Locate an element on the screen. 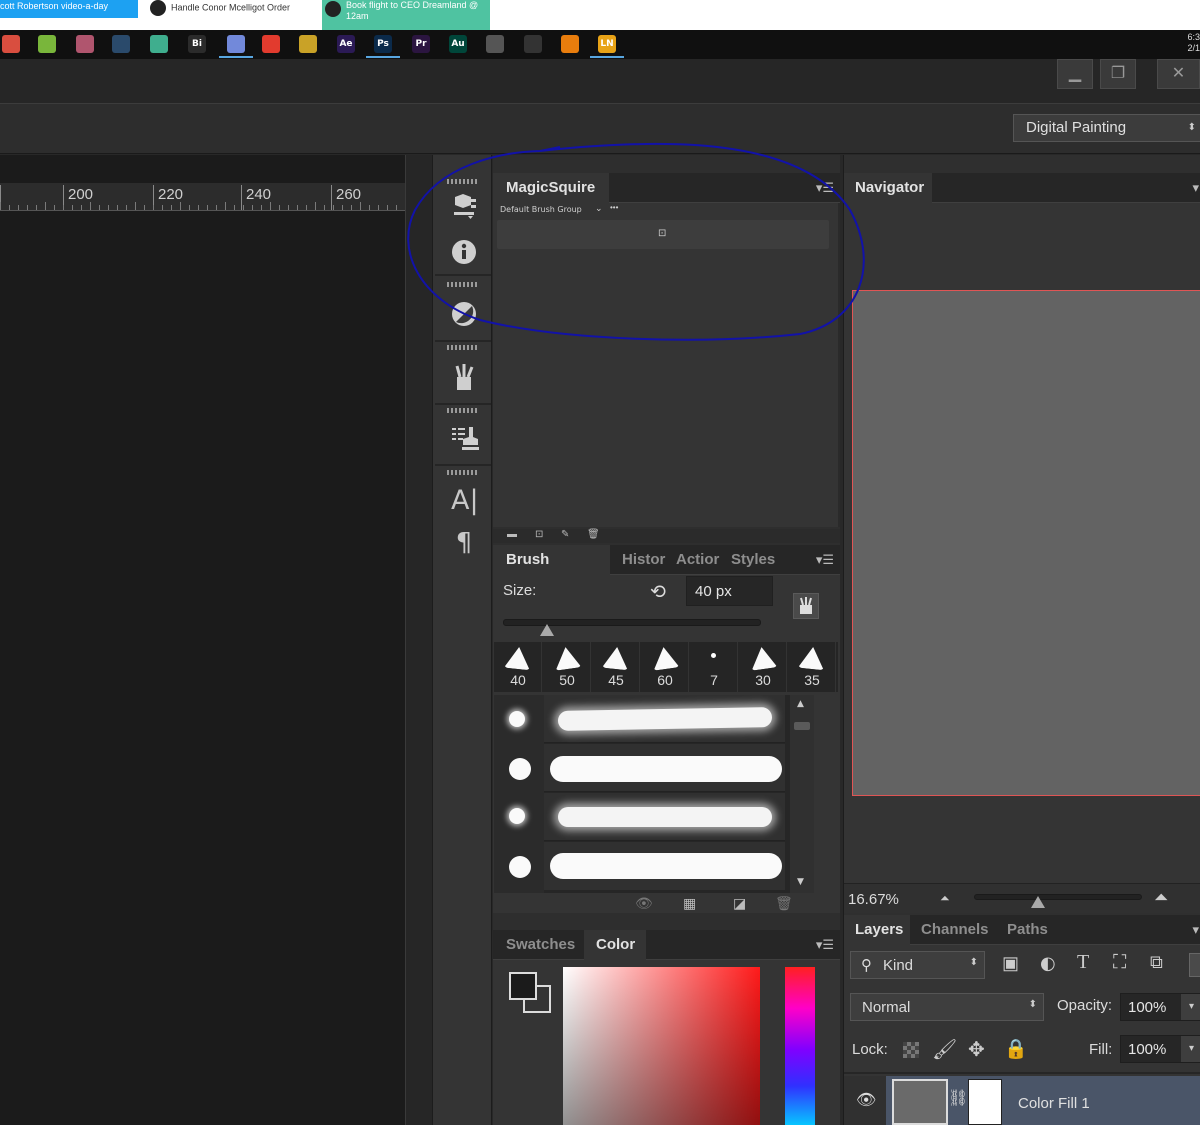 This screenshot has height=1125, width=1200. foreground-color-swatch is located at coordinates (523, 986).